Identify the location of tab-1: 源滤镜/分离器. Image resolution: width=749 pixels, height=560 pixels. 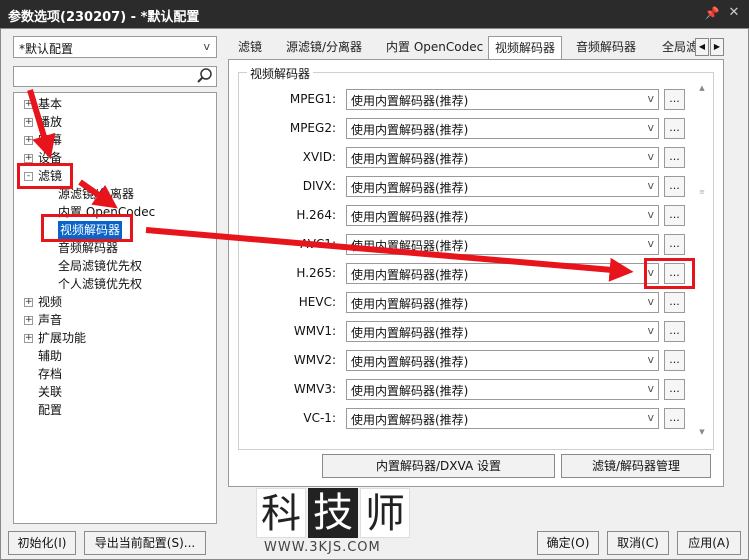
(324, 47).